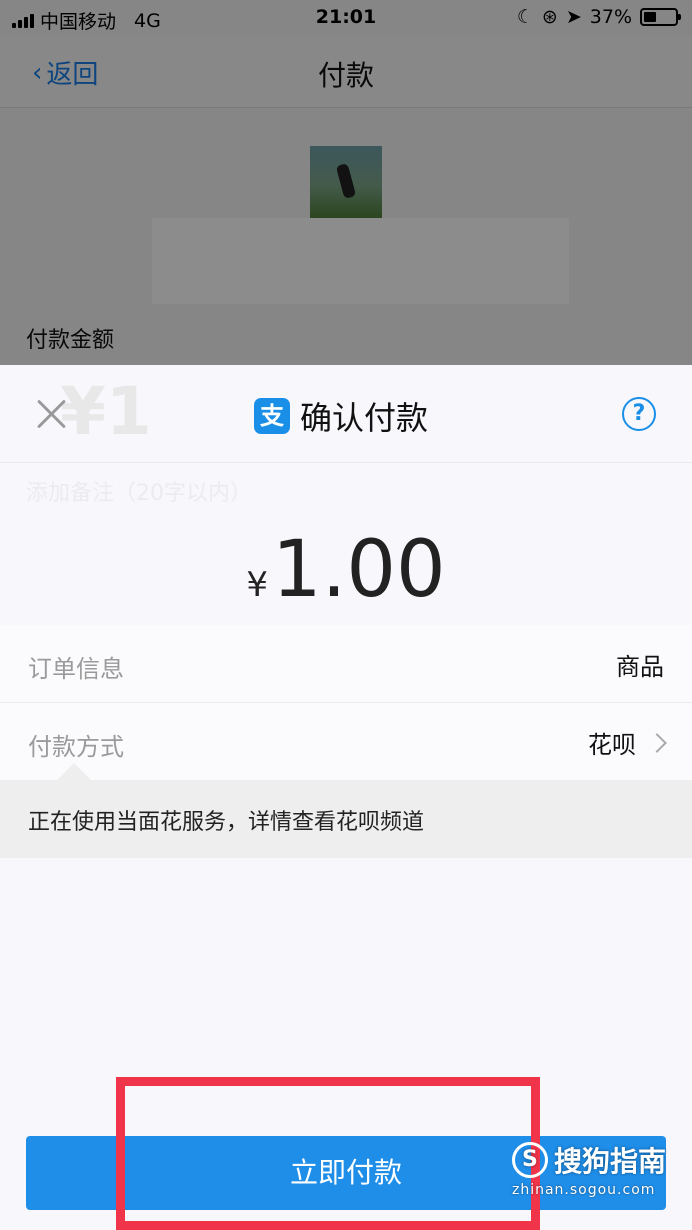 The image size is (692, 1230). I want to click on amount-value: 1.00, so click(358, 570).